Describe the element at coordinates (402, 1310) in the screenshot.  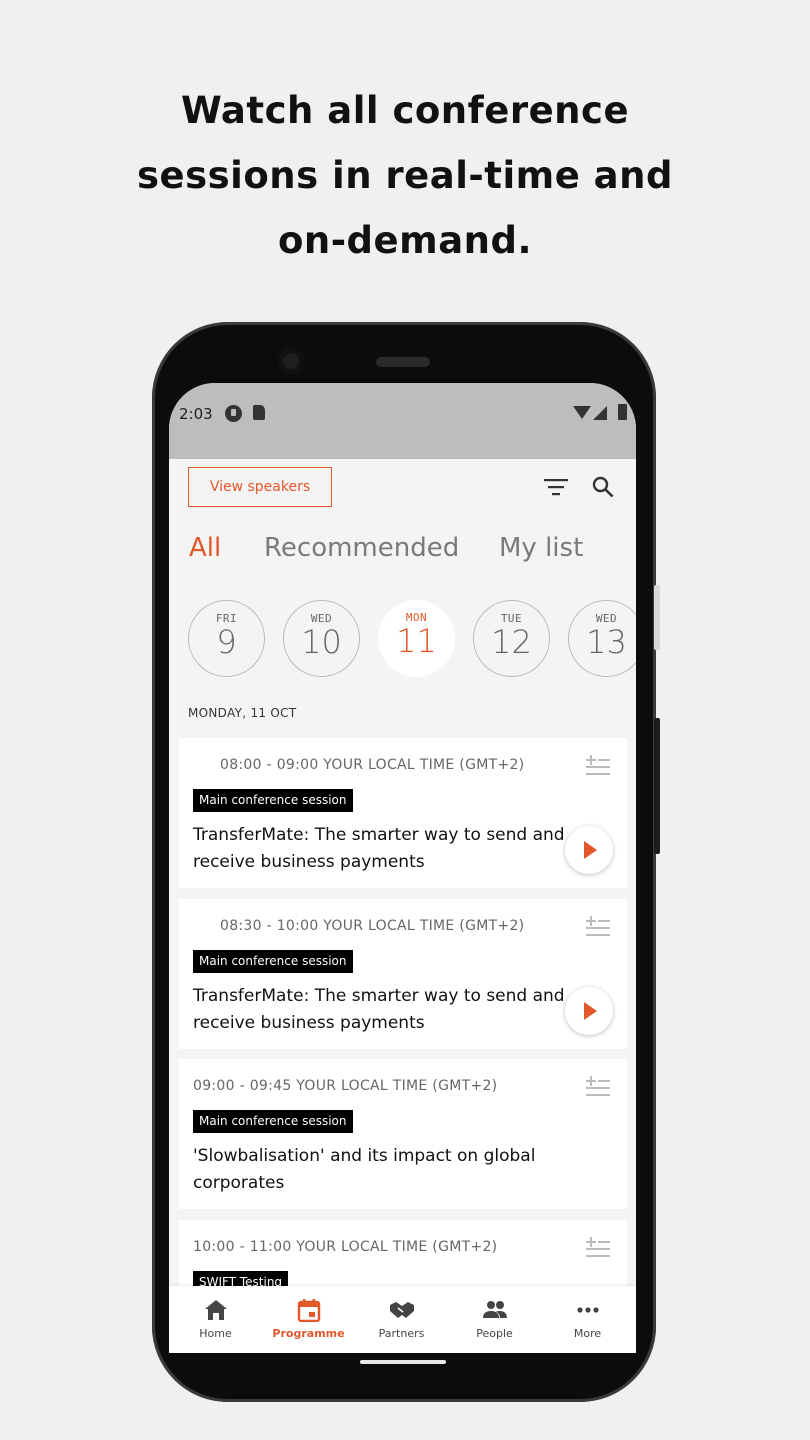
I see `handshake-icon` at that location.